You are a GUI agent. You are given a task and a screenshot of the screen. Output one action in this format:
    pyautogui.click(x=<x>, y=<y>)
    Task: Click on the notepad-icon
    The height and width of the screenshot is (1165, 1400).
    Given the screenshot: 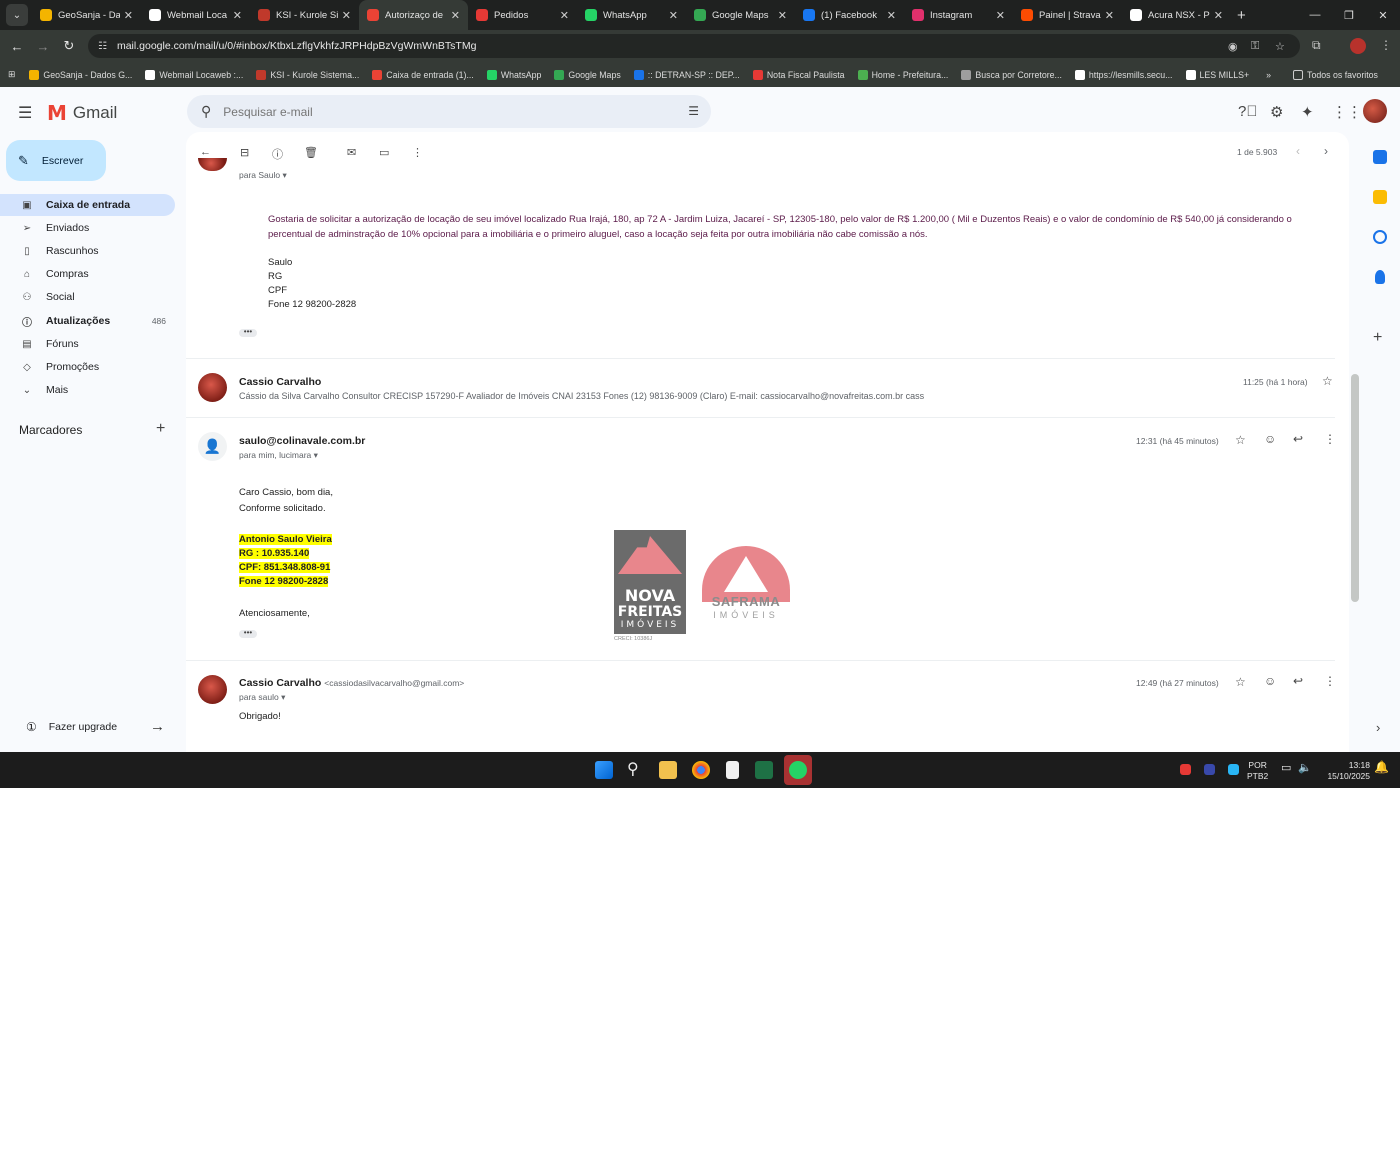 What is the action you would take?
    pyautogui.click(x=732, y=770)
    